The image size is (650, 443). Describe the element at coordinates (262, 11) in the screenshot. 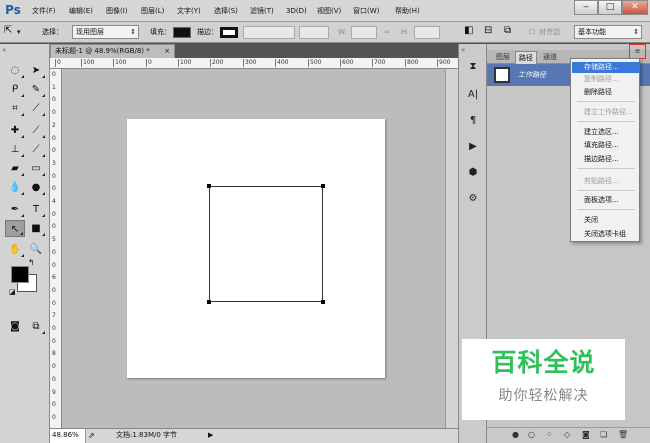

I see `menu-filter: 滤镜(T)` at that location.